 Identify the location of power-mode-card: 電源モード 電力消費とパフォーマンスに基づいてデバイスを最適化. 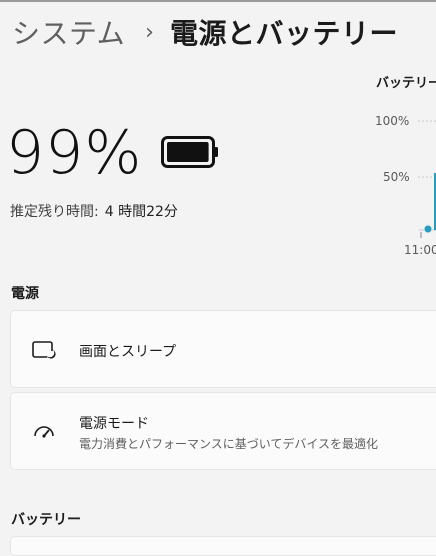
(223, 431).